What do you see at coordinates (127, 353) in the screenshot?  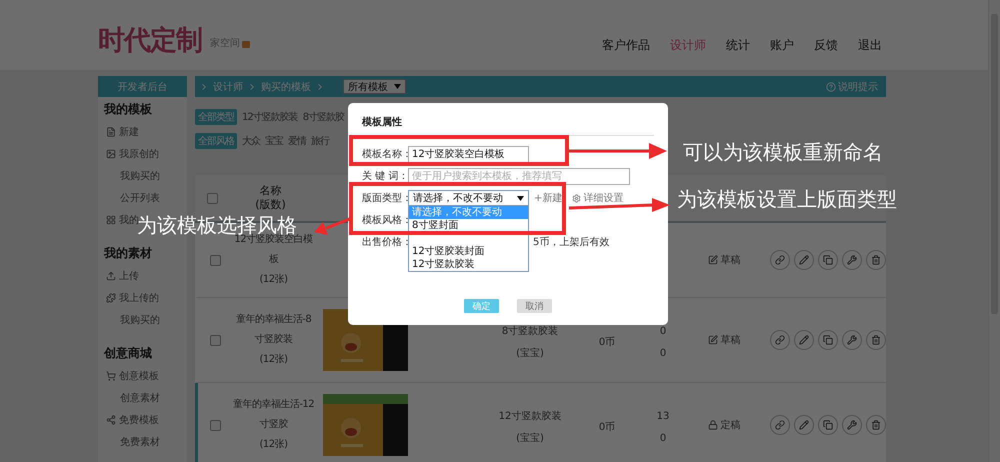 I see `section-heading: 创意商城` at bounding box center [127, 353].